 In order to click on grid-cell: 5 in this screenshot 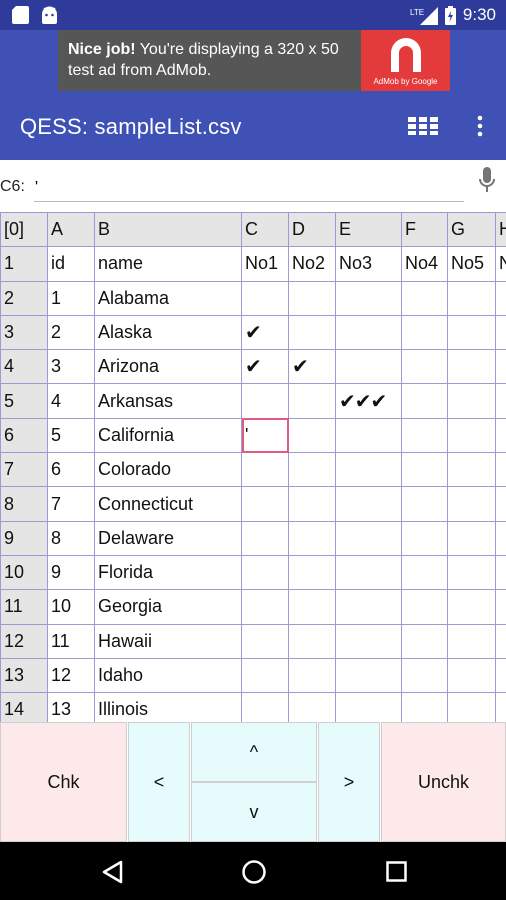, I will do `click(71, 435)`.